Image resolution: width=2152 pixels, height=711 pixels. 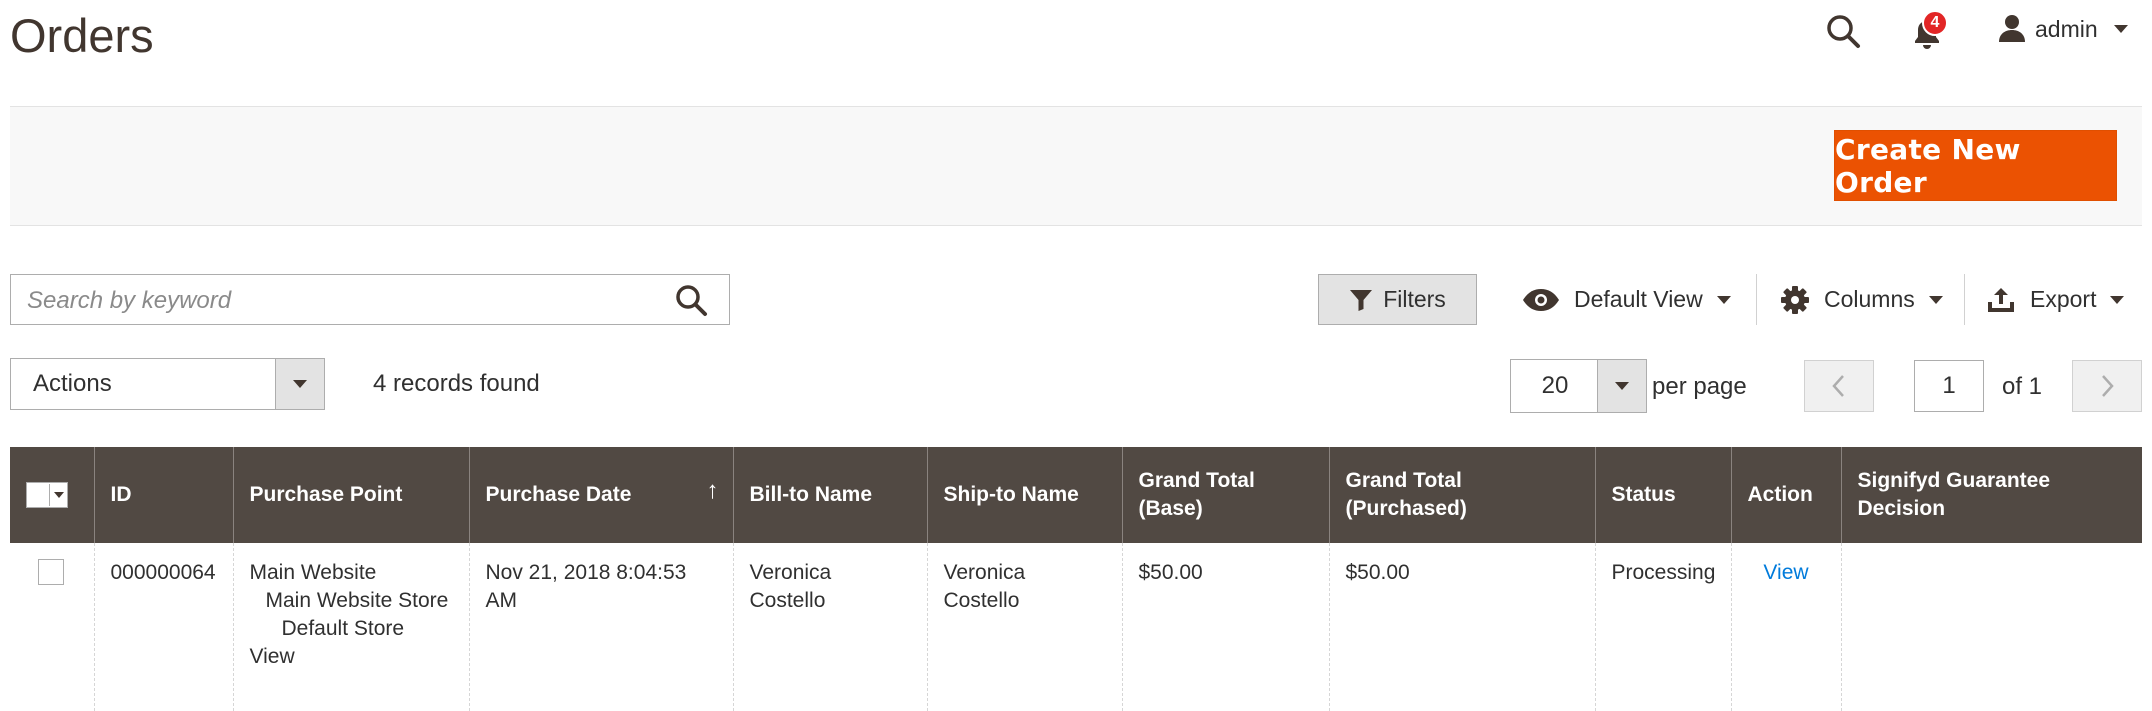 I want to click on purchase-point-store-view: Default Store, so click(x=343, y=628).